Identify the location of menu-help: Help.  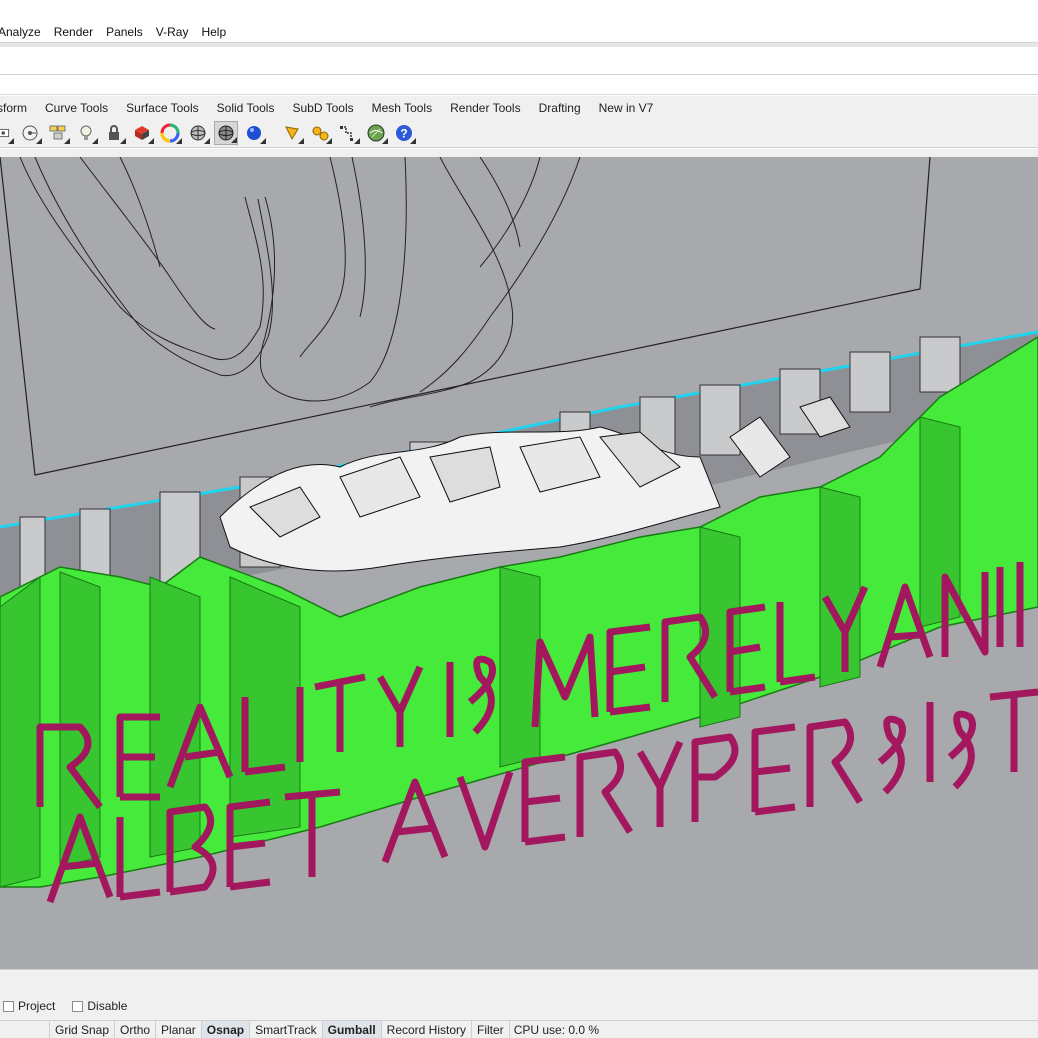
(216, 32).